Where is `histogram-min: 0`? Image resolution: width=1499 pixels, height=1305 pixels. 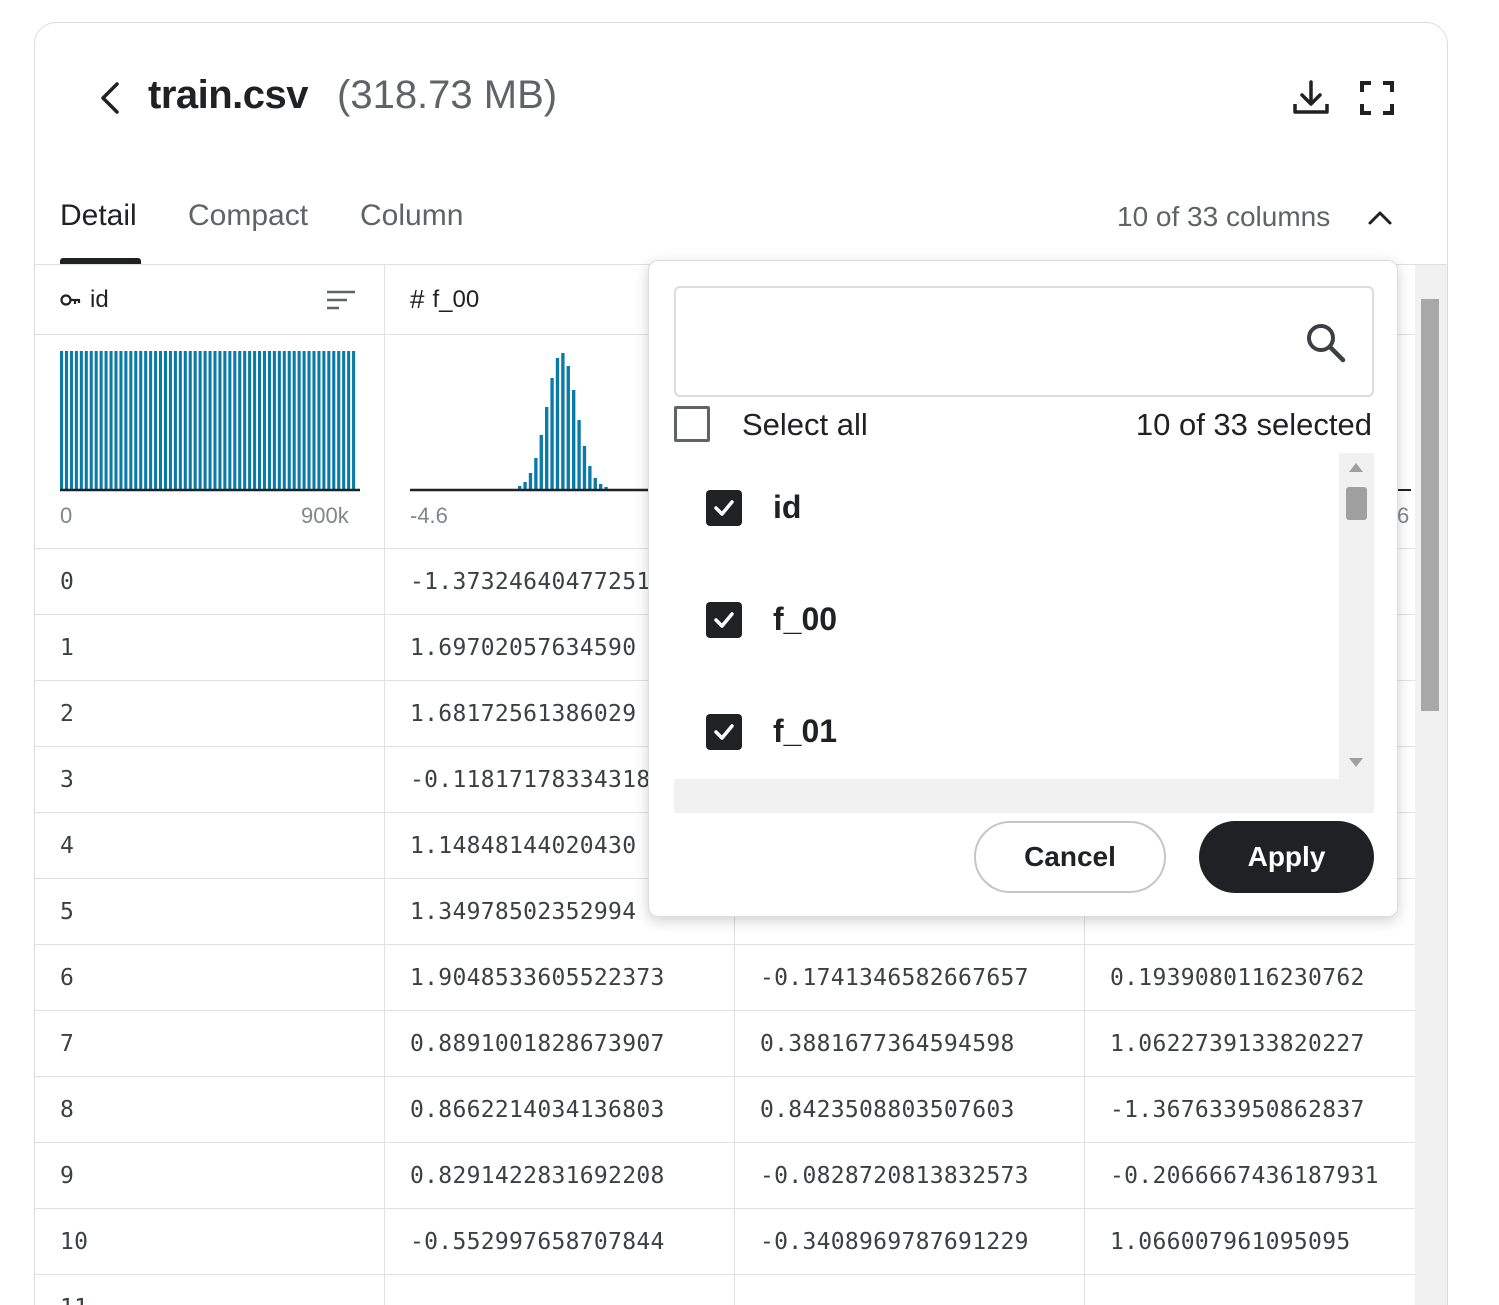 histogram-min: 0 is located at coordinates (66, 515).